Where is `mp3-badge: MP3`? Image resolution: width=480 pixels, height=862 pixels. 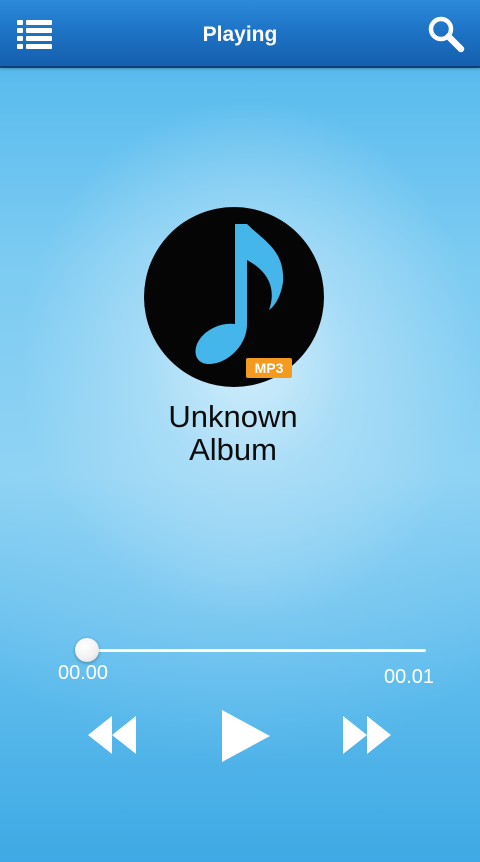
mp3-badge: MP3 is located at coordinates (269, 368).